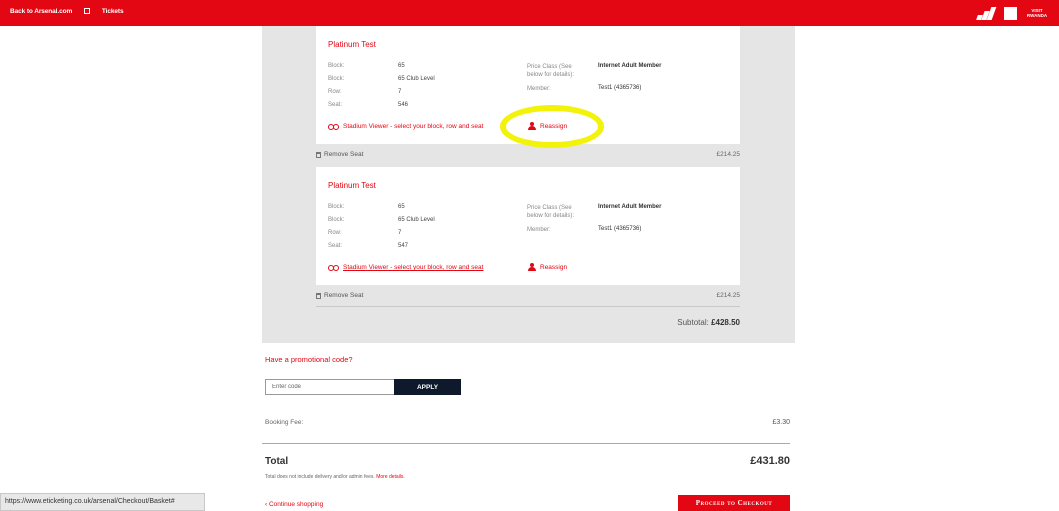 The height and width of the screenshot is (511, 1059). What do you see at coordinates (734, 503) in the screenshot?
I see `proceed-to-checkout-button: Proceed to Checkout` at bounding box center [734, 503].